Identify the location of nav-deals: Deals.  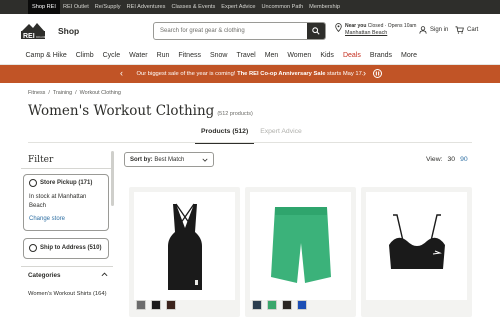
(351, 55).